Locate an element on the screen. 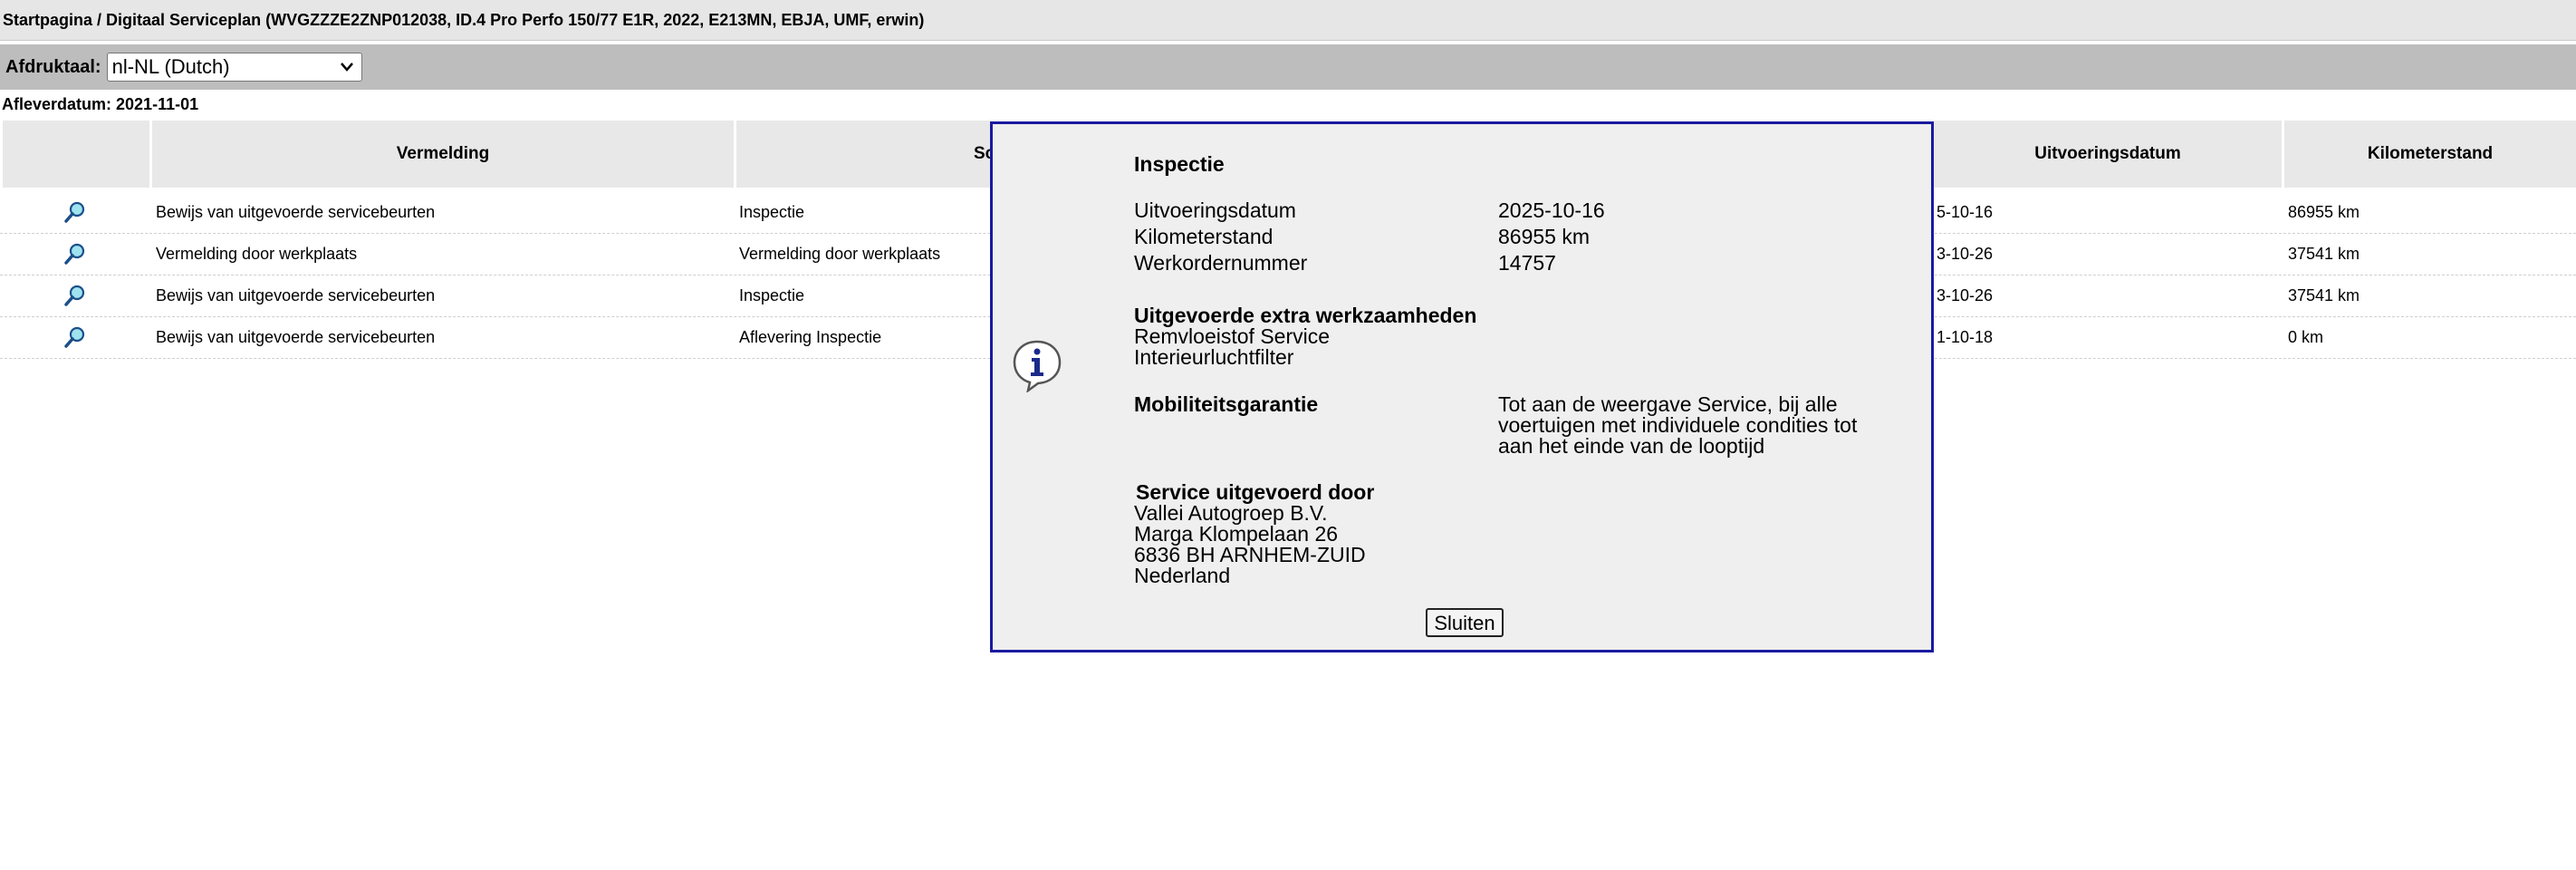 The image size is (2576, 870). print-language-value: nl-NL (Dutch) is located at coordinates (170, 66).